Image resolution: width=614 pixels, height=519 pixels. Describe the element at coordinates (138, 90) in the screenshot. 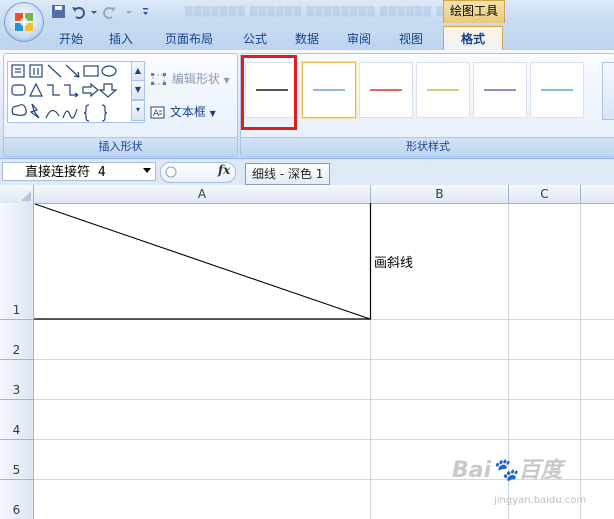

I see `shapes-gallery-scroll-down: ▼` at that location.